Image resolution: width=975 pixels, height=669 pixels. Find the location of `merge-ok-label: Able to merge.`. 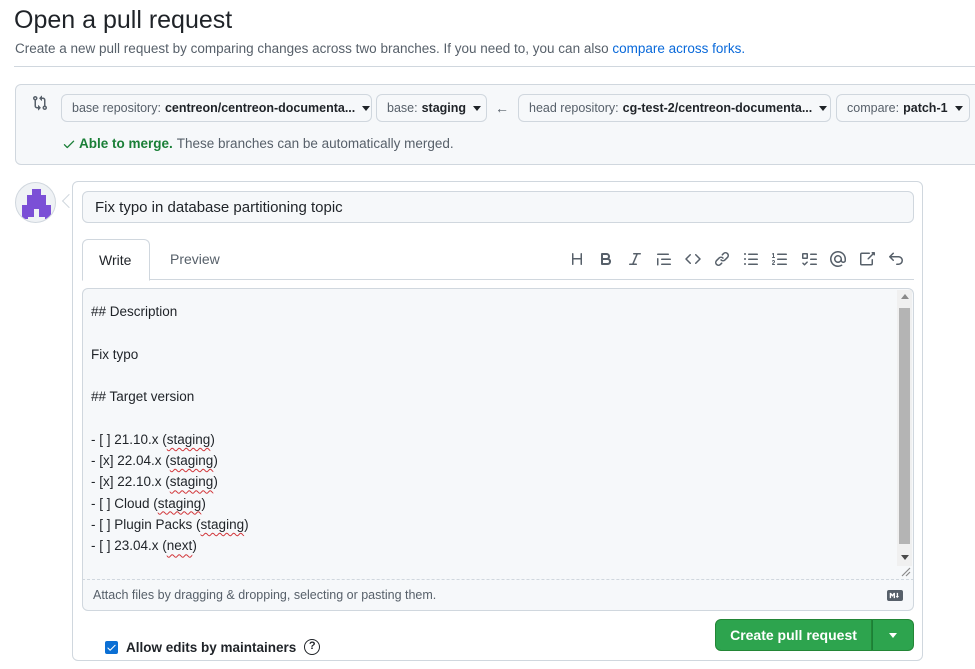

merge-ok-label: Able to merge. is located at coordinates (126, 143).